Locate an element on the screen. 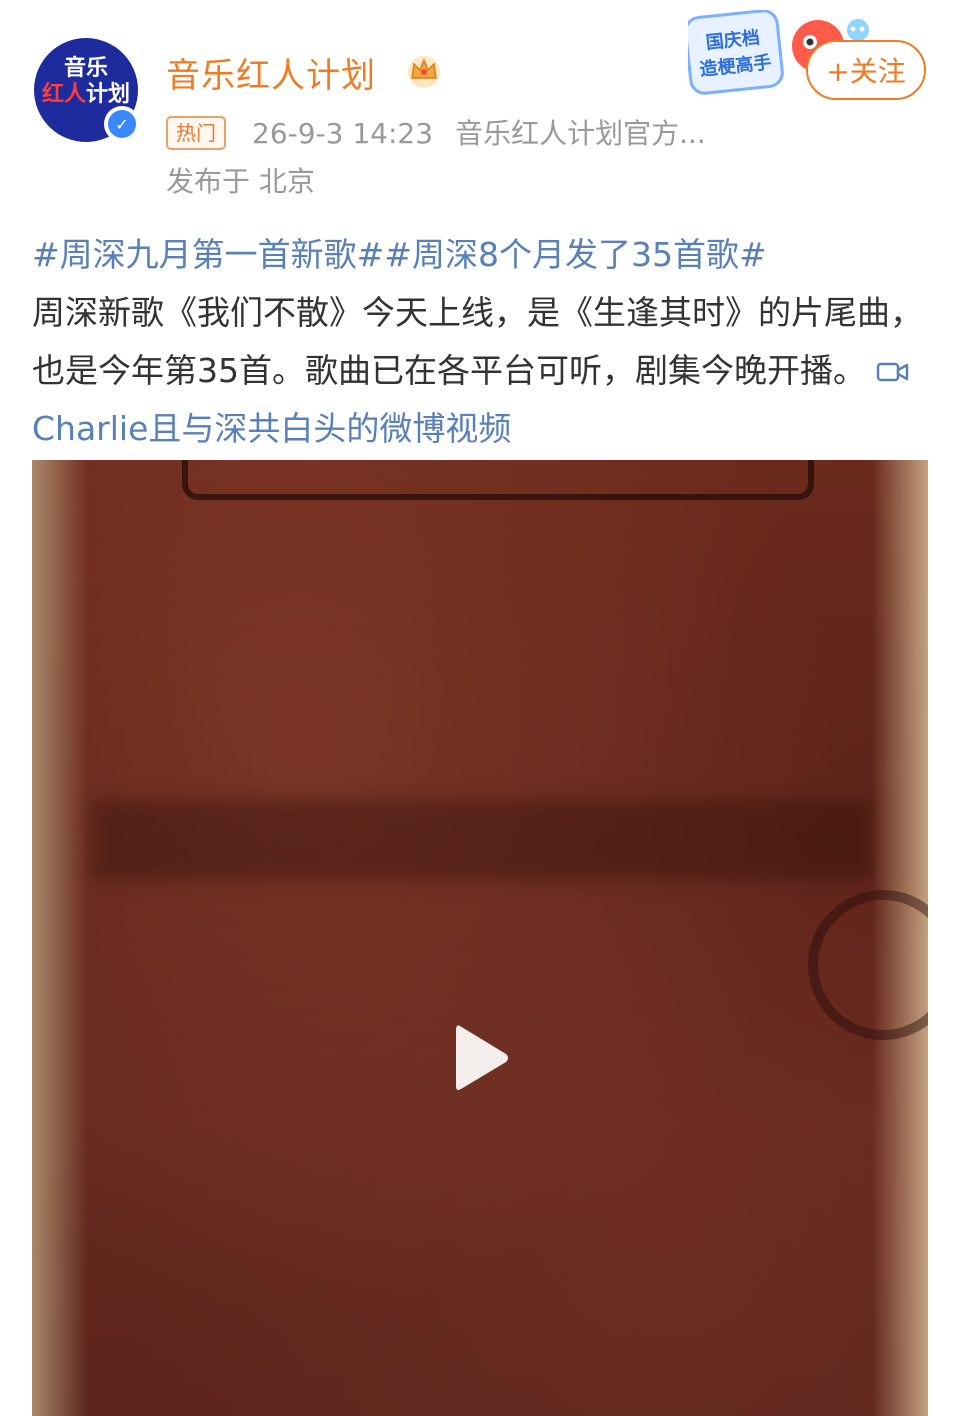 This screenshot has width=960, height=1416. crown-icon is located at coordinates (424, 72).